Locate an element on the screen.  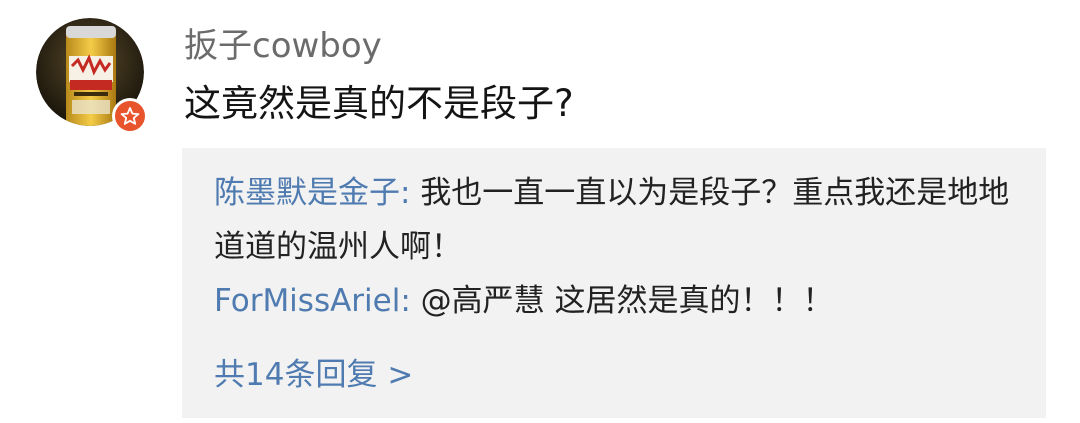
comment-username: 扳子cowboy is located at coordinates (283, 46).